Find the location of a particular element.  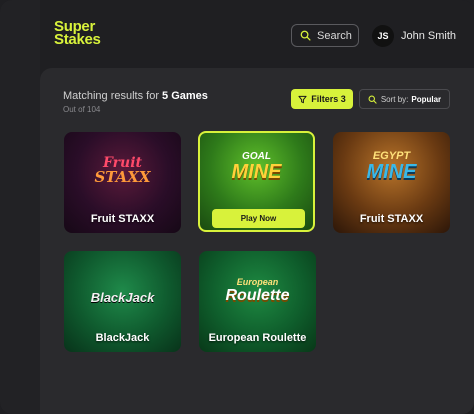

filter-icon is located at coordinates (302, 99).